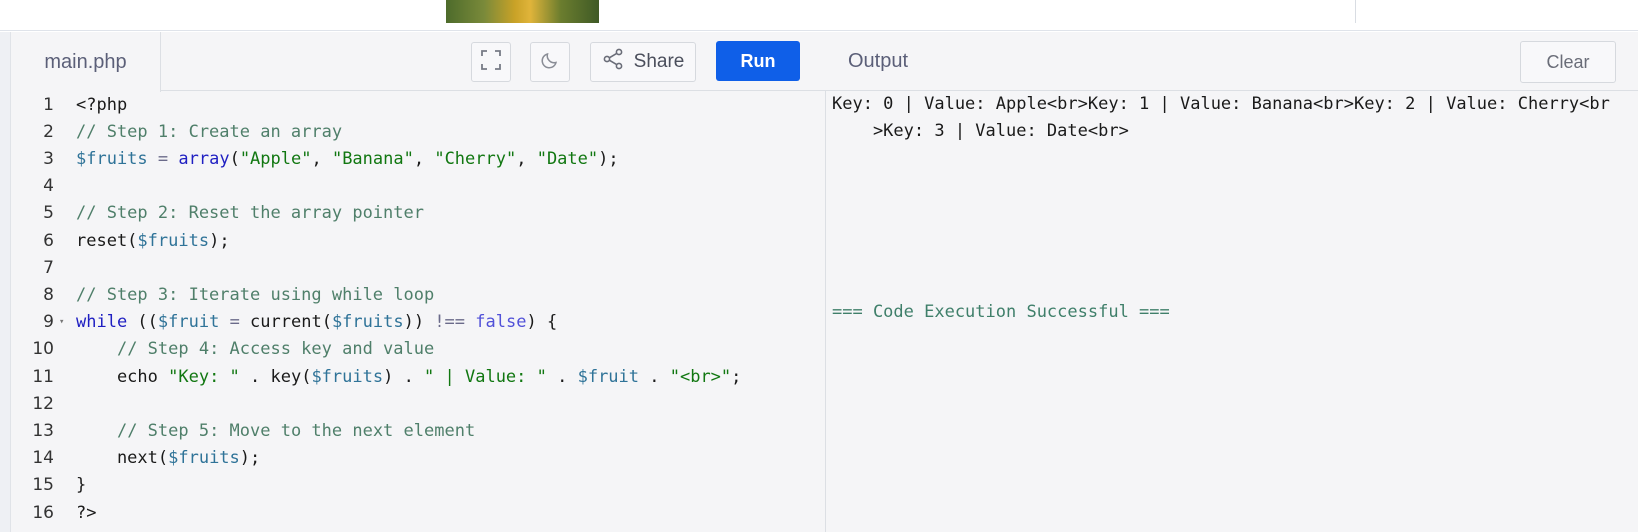 The width and height of the screenshot is (1638, 532). Describe the element at coordinates (291, 322) in the screenshot. I see `code-token: current(` at that location.